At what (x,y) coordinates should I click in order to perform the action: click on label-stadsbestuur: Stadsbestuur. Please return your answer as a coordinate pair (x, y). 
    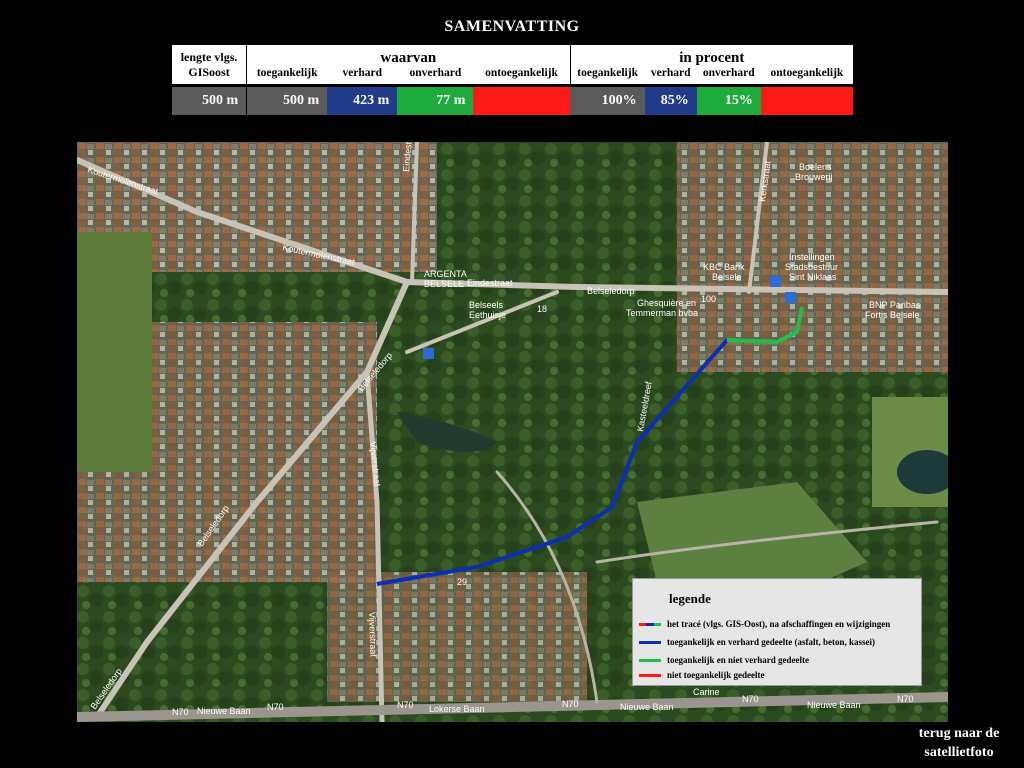
    Looking at the image, I should click on (811, 267).